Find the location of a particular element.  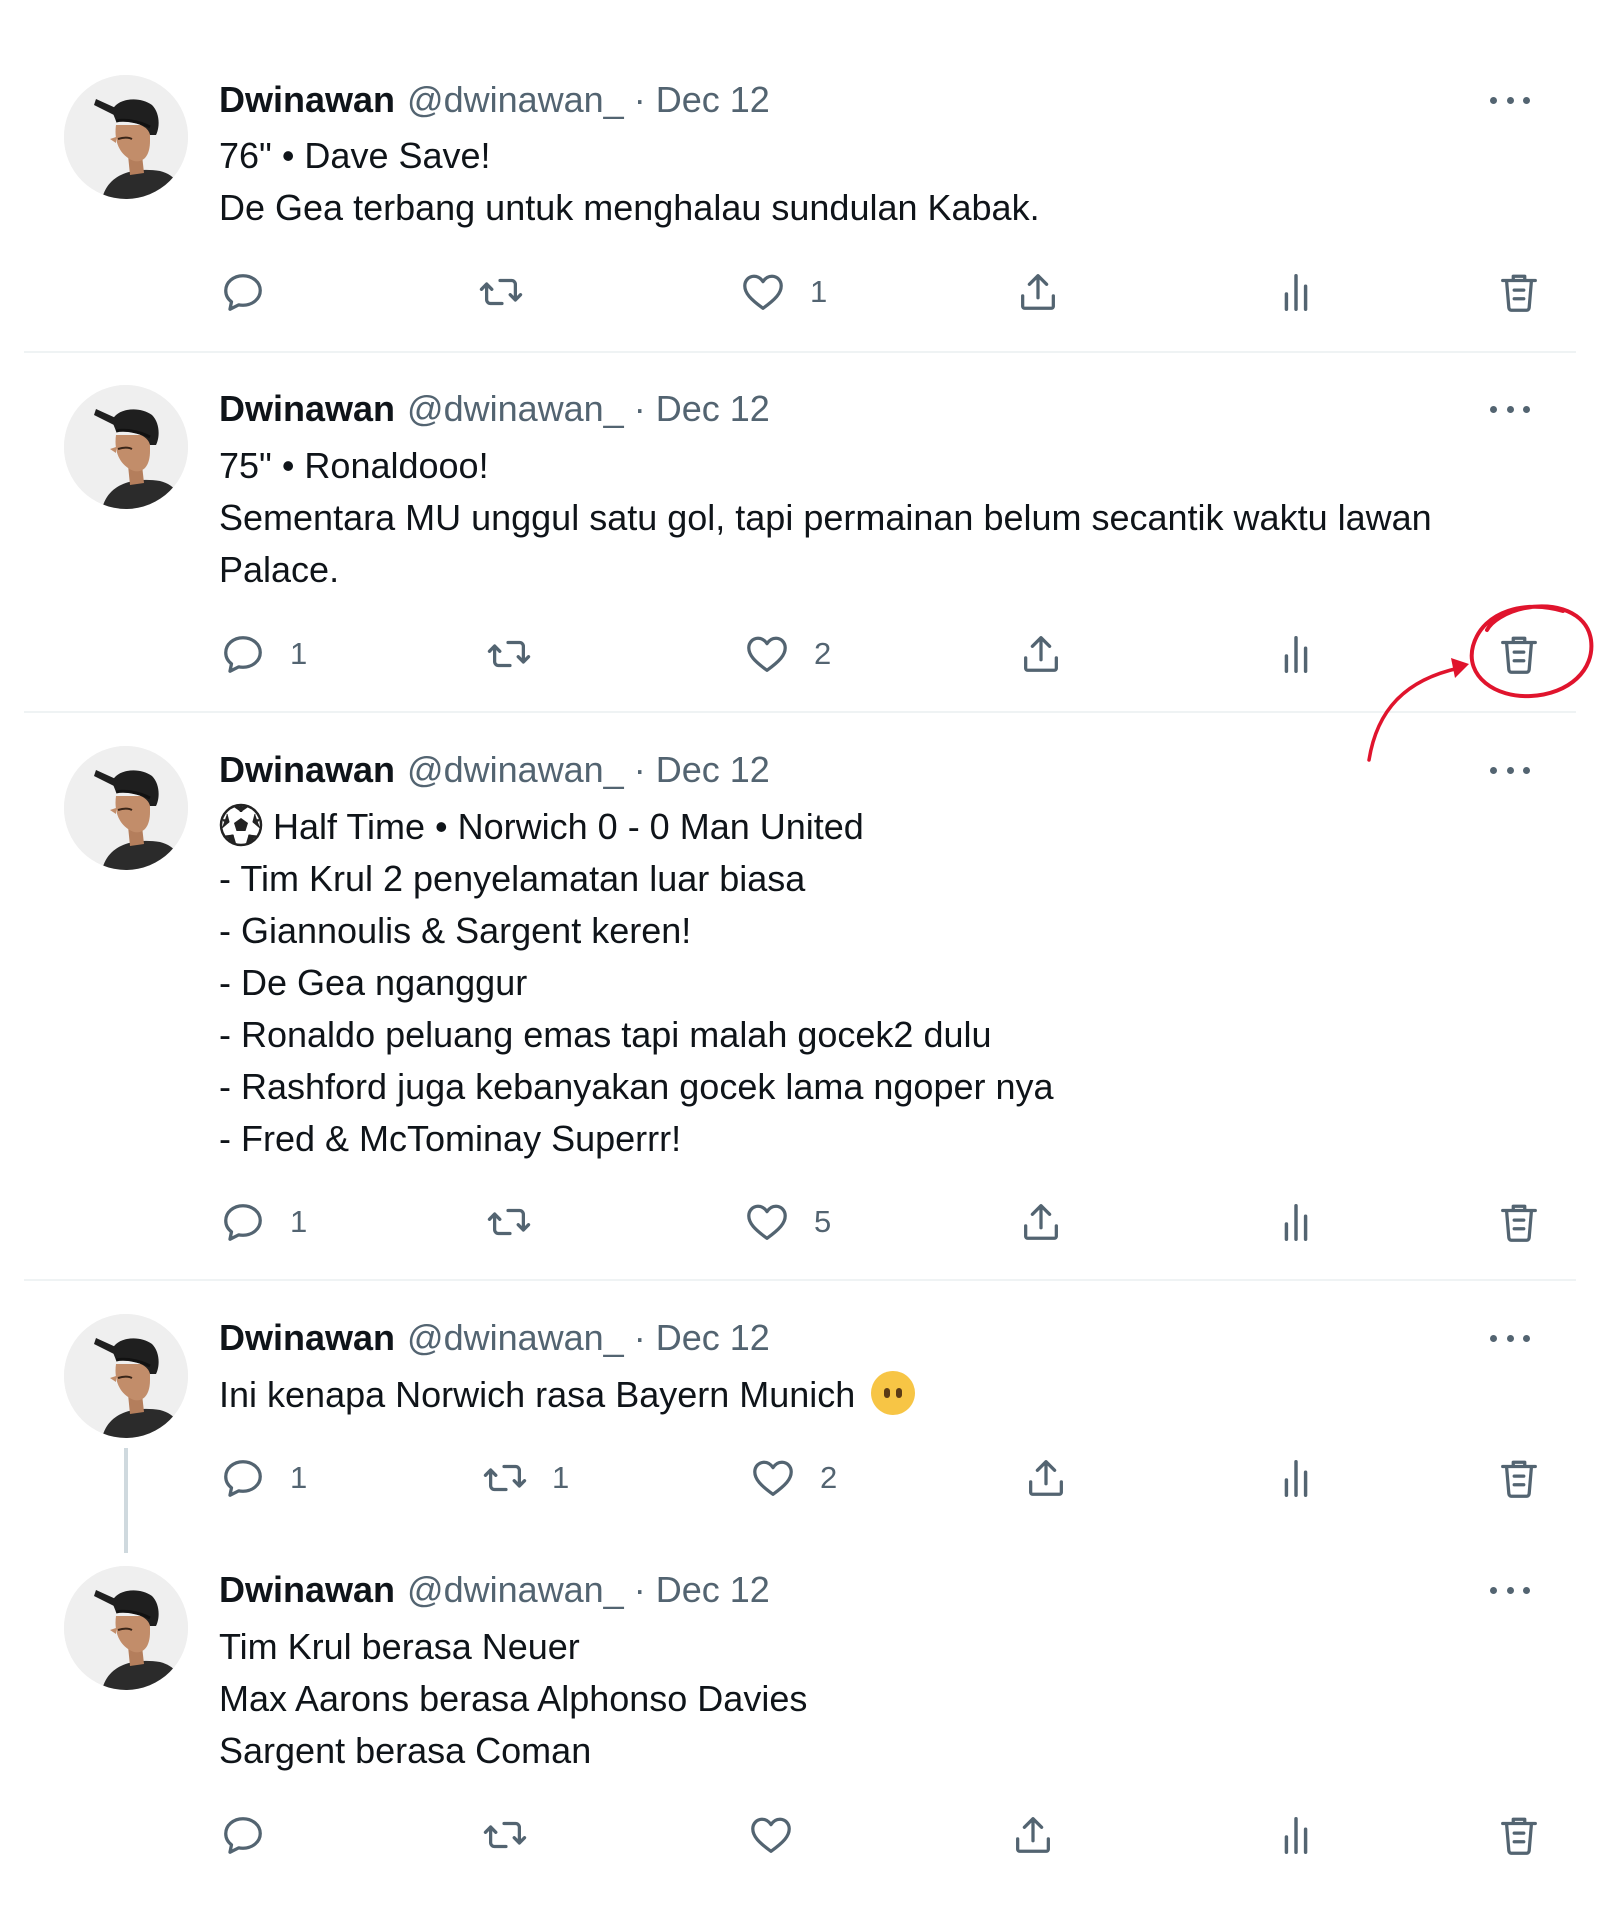

tweet-actions: 1 1 2 is located at coordinates (800, 1478).